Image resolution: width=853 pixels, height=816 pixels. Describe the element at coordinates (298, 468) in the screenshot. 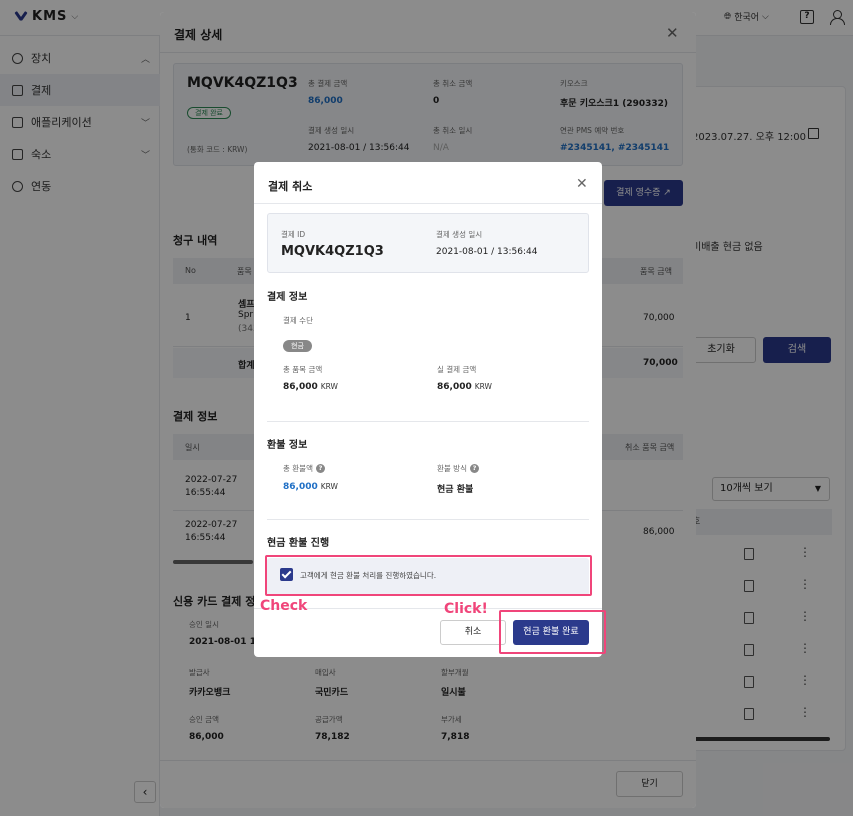

I see `refund-total-label: 총 환불액` at that location.